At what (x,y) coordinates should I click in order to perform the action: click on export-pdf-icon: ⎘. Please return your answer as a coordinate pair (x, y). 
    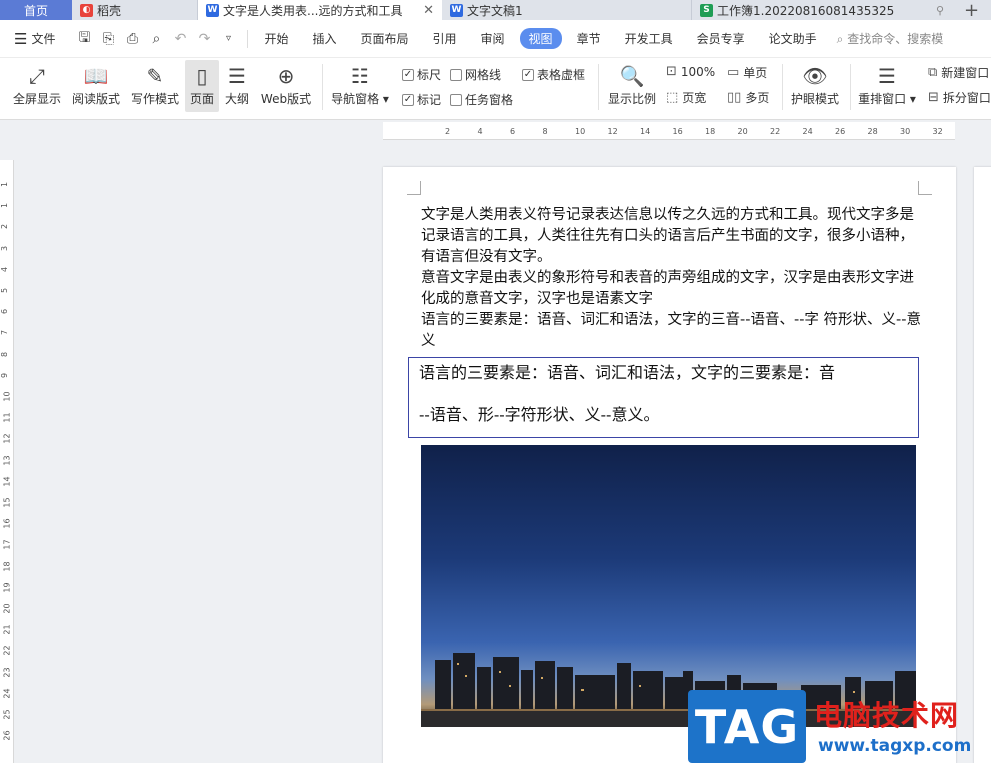
    Looking at the image, I should click on (108, 39).